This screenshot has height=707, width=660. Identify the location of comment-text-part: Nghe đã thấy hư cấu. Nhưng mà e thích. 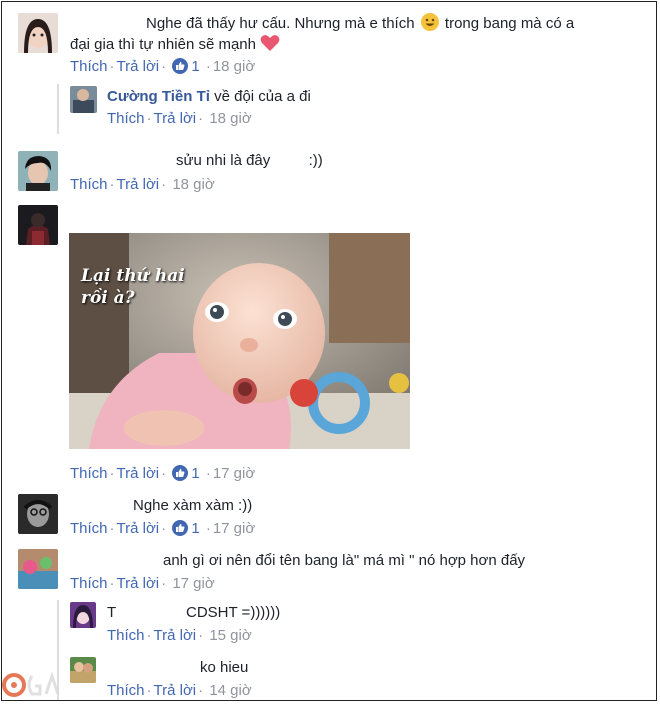
(280, 23).